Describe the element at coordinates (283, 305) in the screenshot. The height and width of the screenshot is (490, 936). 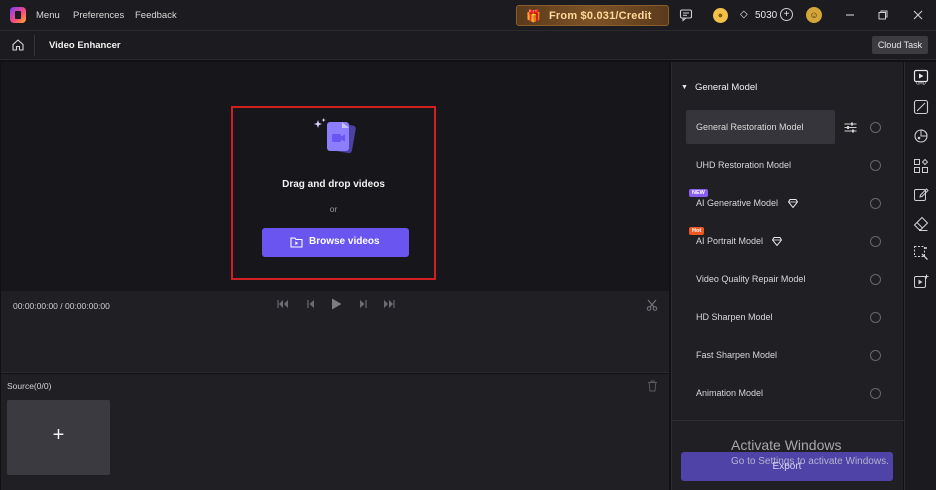
I see `skip-back-icon` at that location.